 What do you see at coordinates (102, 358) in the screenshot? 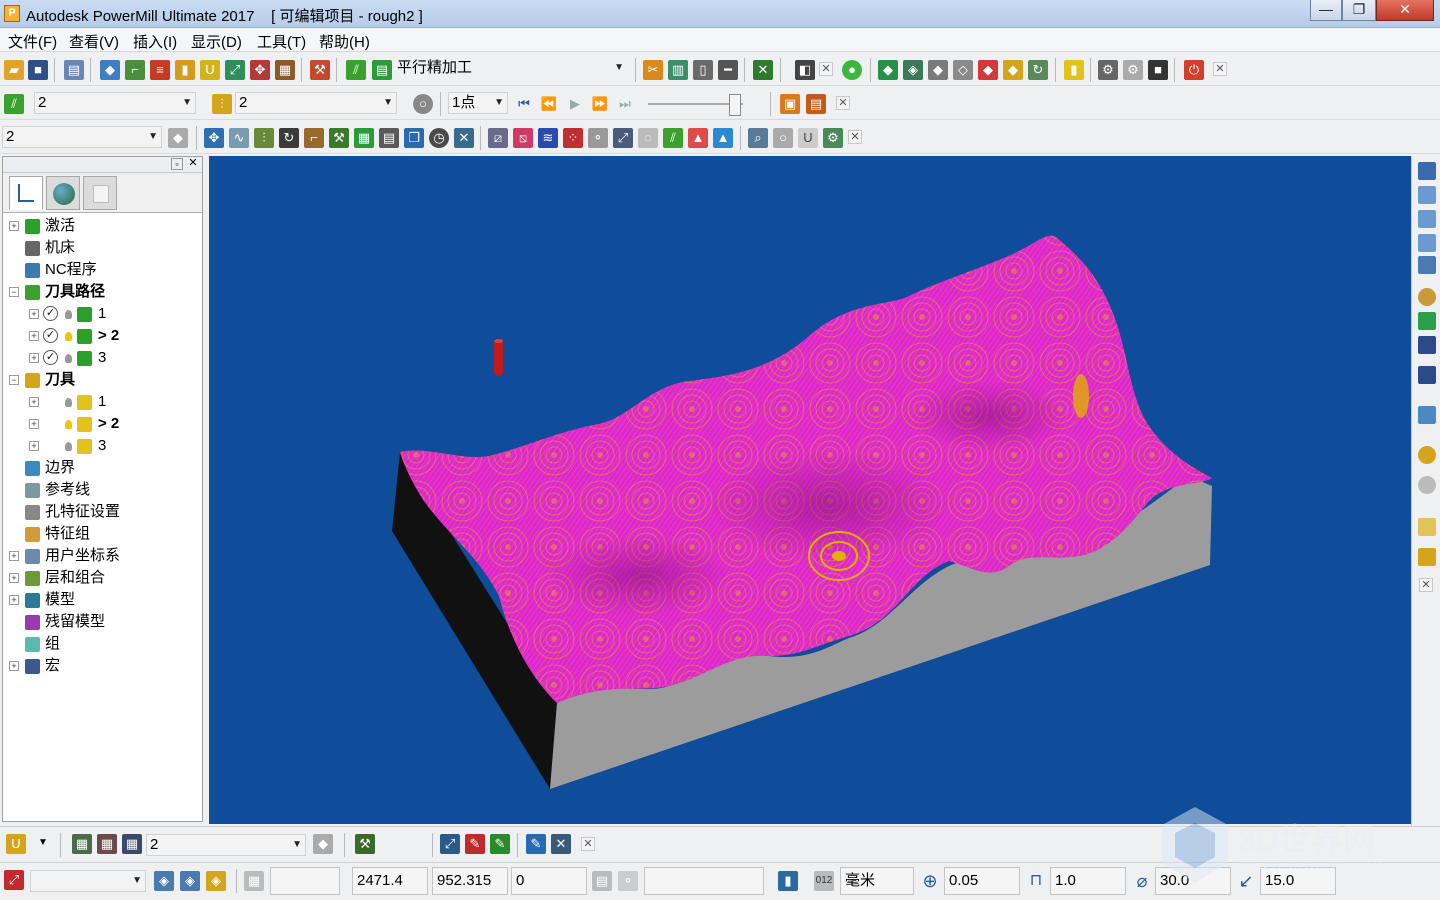
I see `tree-item-toolpath-3: + ✓ 3` at bounding box center [102, 358].